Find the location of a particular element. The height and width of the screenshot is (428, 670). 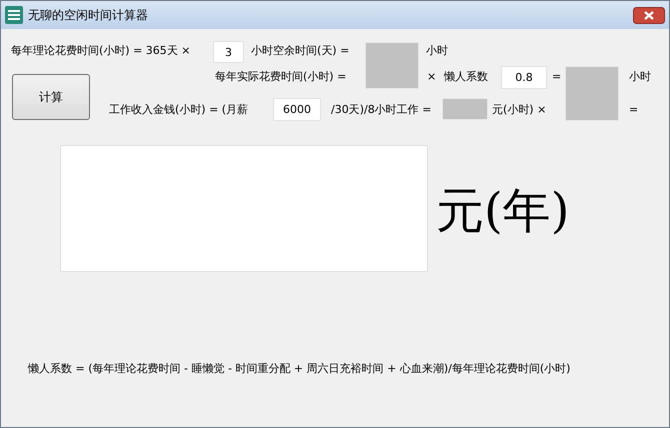

formula-label: /30天)/8小时工作 = is located at coordinates (381, 110).